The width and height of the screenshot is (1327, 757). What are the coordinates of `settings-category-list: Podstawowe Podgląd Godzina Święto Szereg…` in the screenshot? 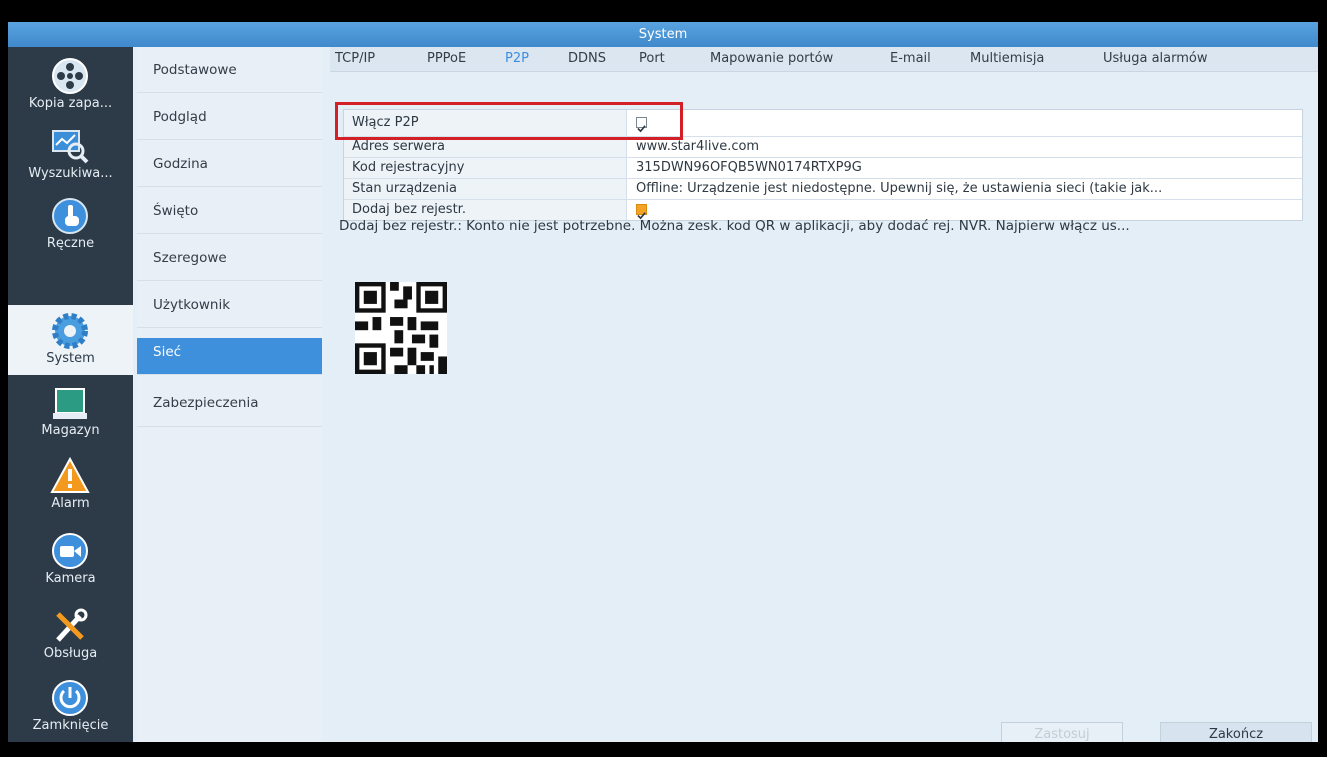 It's located at (229, 394).